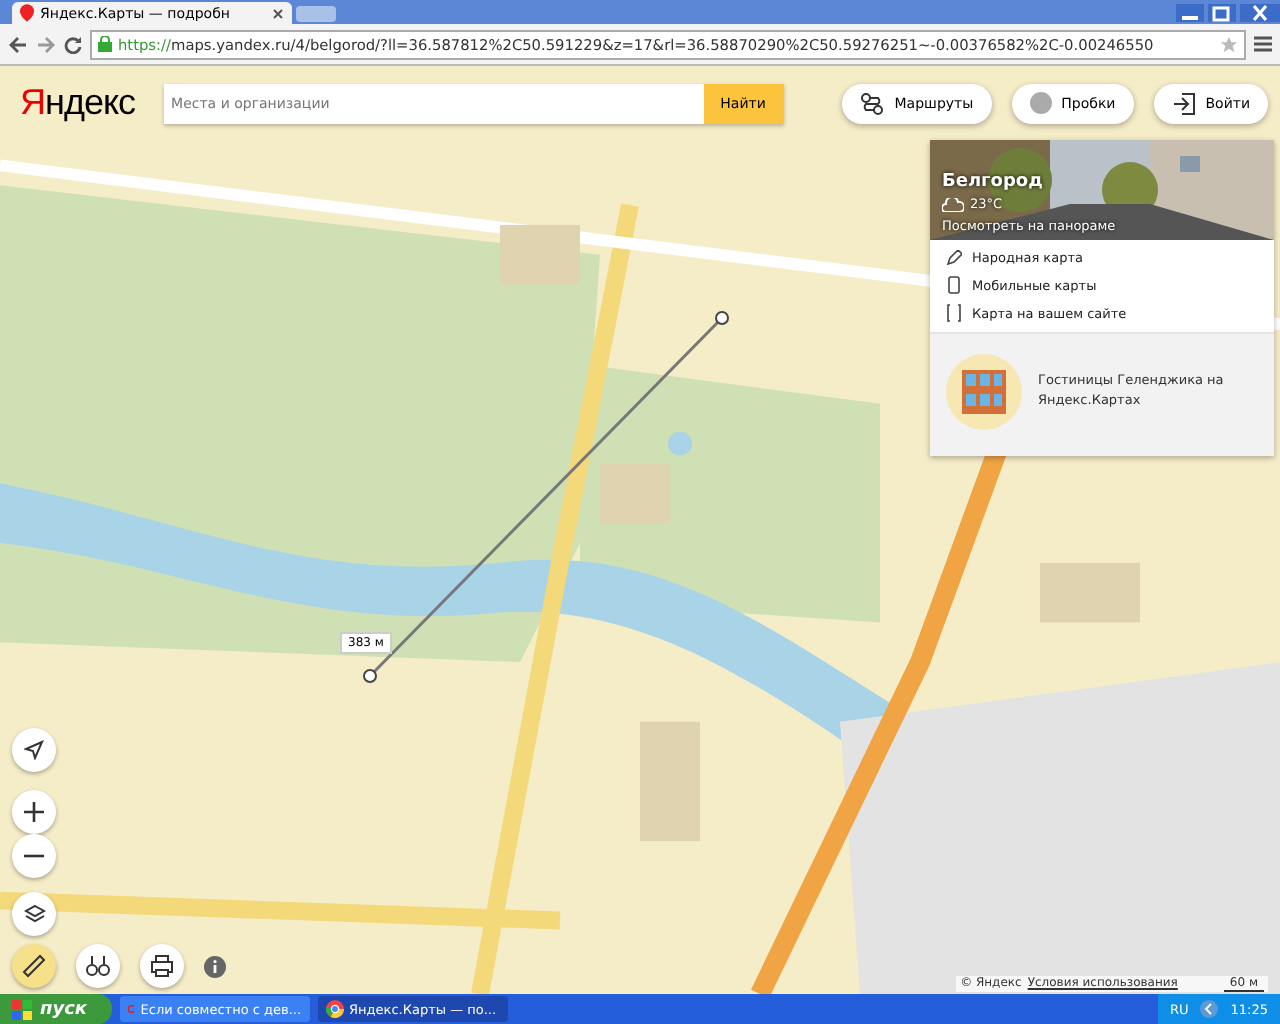 The image size is (1280, 1024). Describe the element at coordinates (105, 44) in the screenshot. I see `lock-icon` at that location.